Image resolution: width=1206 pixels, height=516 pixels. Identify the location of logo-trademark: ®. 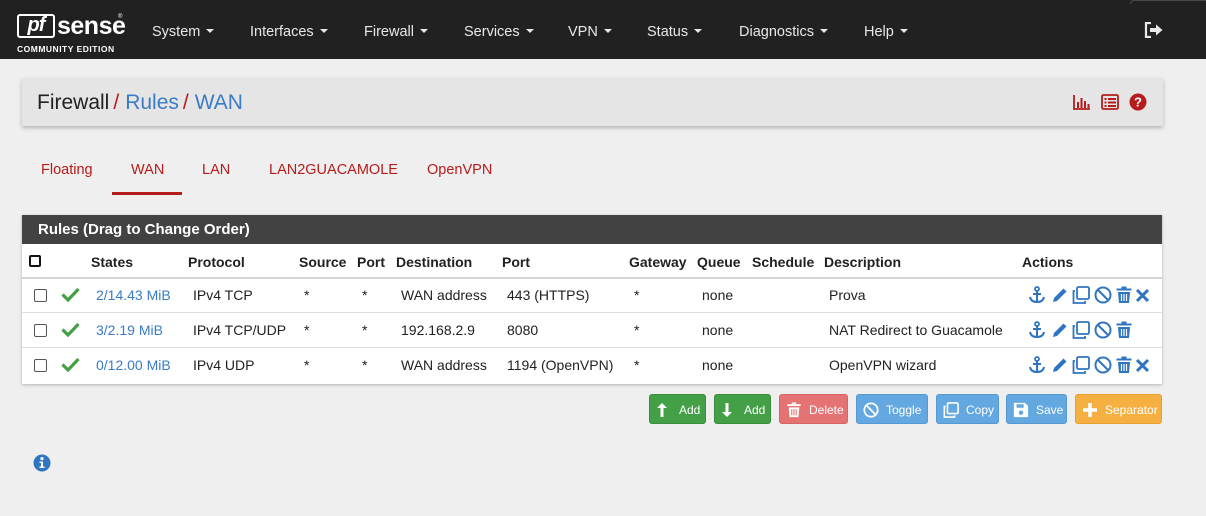
(120, 17).